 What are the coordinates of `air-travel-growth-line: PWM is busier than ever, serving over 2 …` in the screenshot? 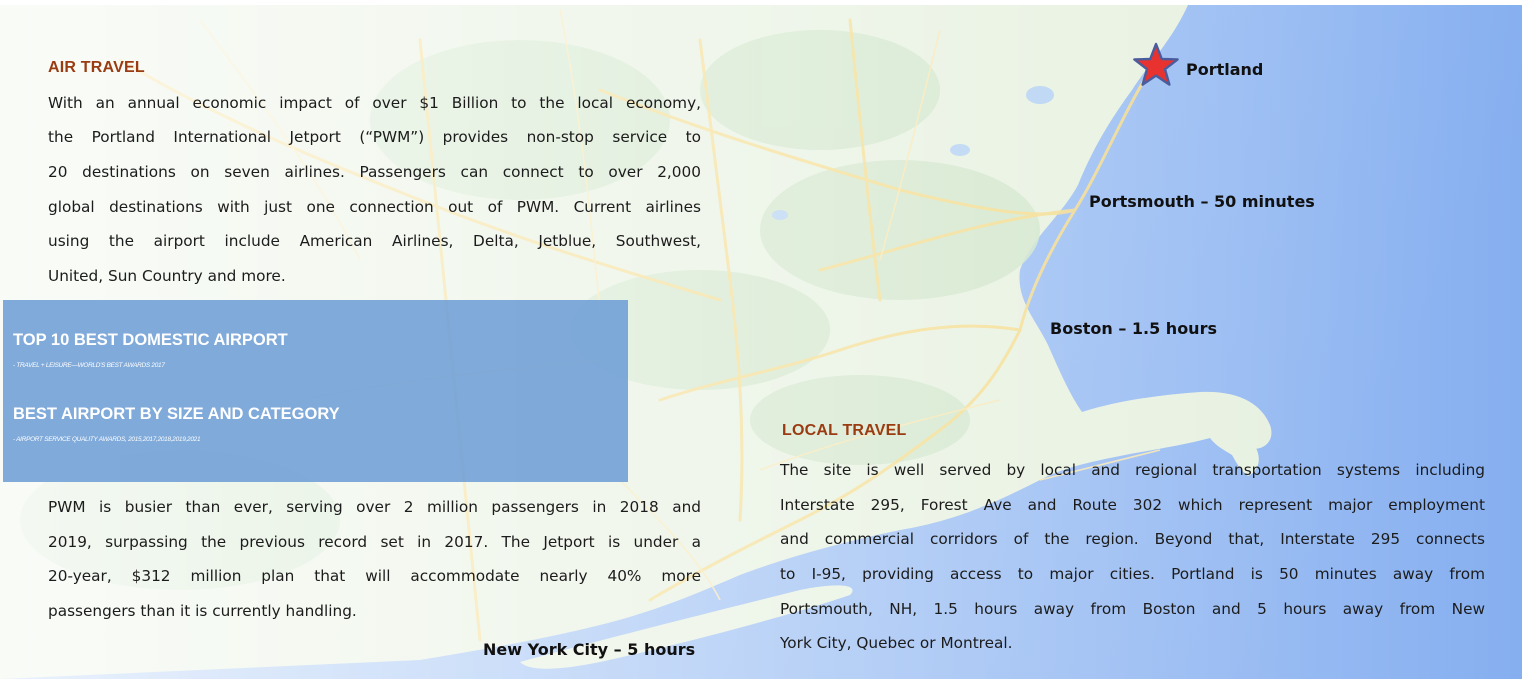 It's located at (374, 507).